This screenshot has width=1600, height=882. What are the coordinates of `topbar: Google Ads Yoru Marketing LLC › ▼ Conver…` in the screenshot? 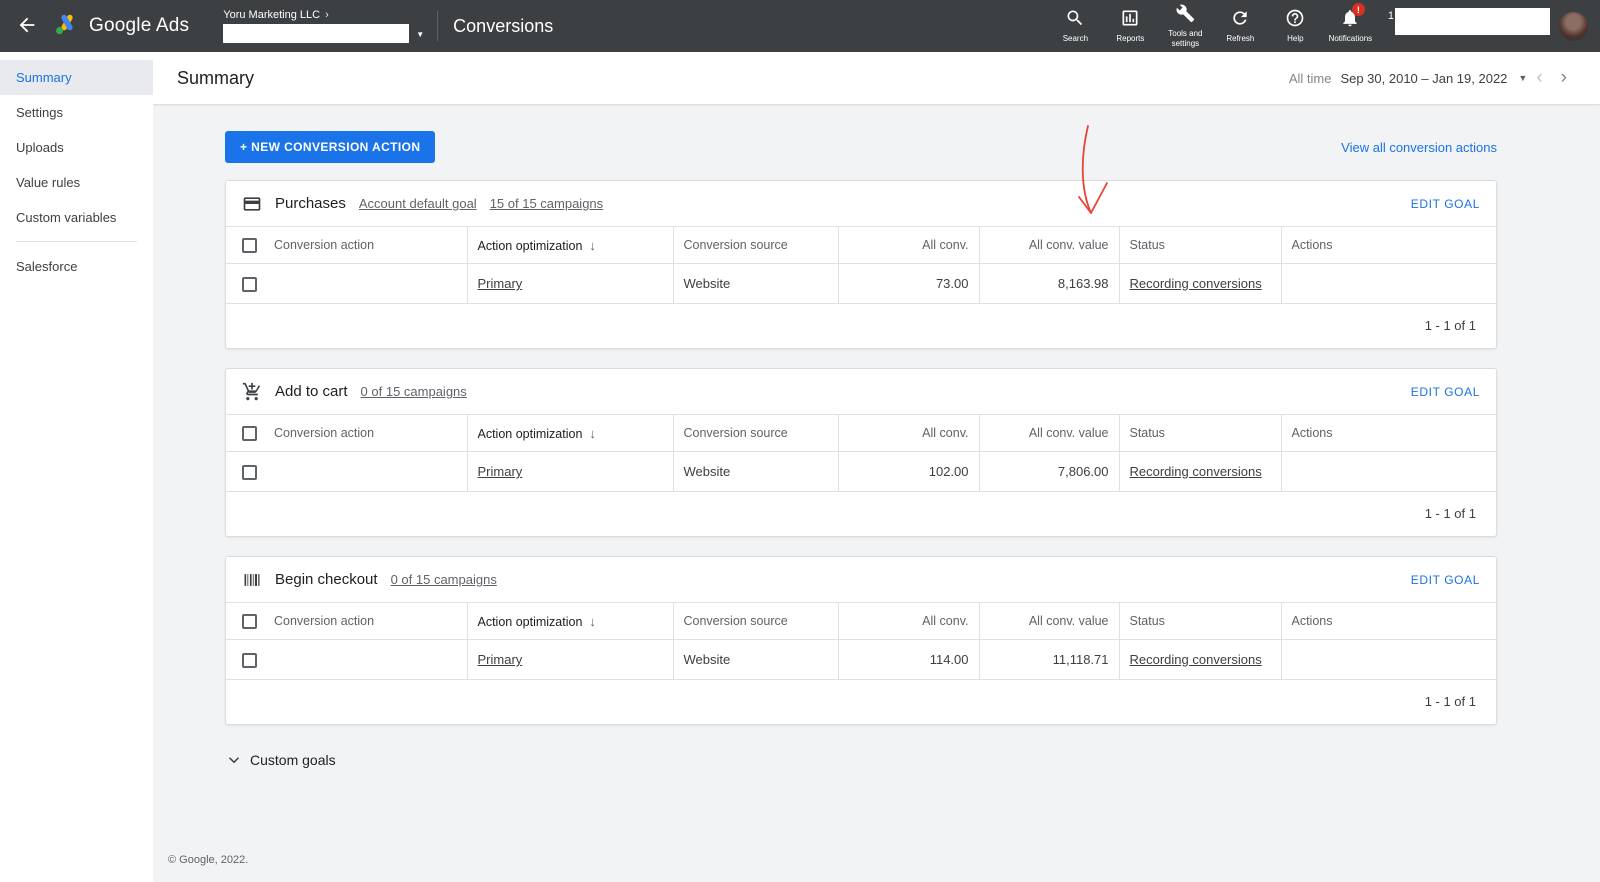 It's located at (800, 26).